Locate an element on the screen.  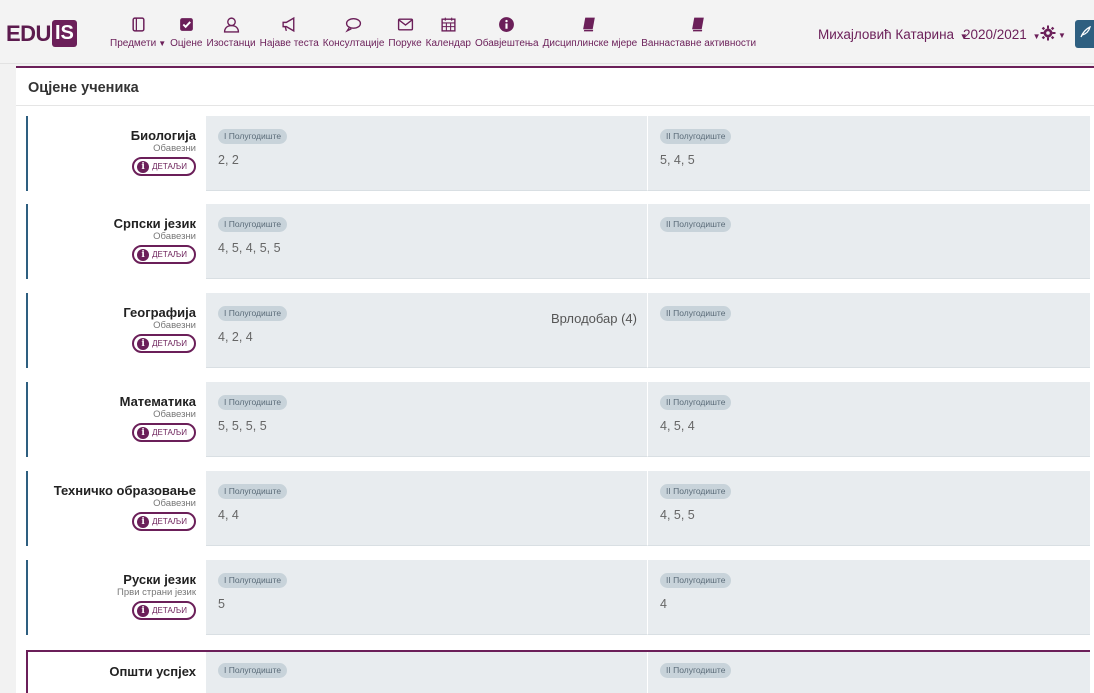
nav-label: Предмети is located at coordinates (133, 43).